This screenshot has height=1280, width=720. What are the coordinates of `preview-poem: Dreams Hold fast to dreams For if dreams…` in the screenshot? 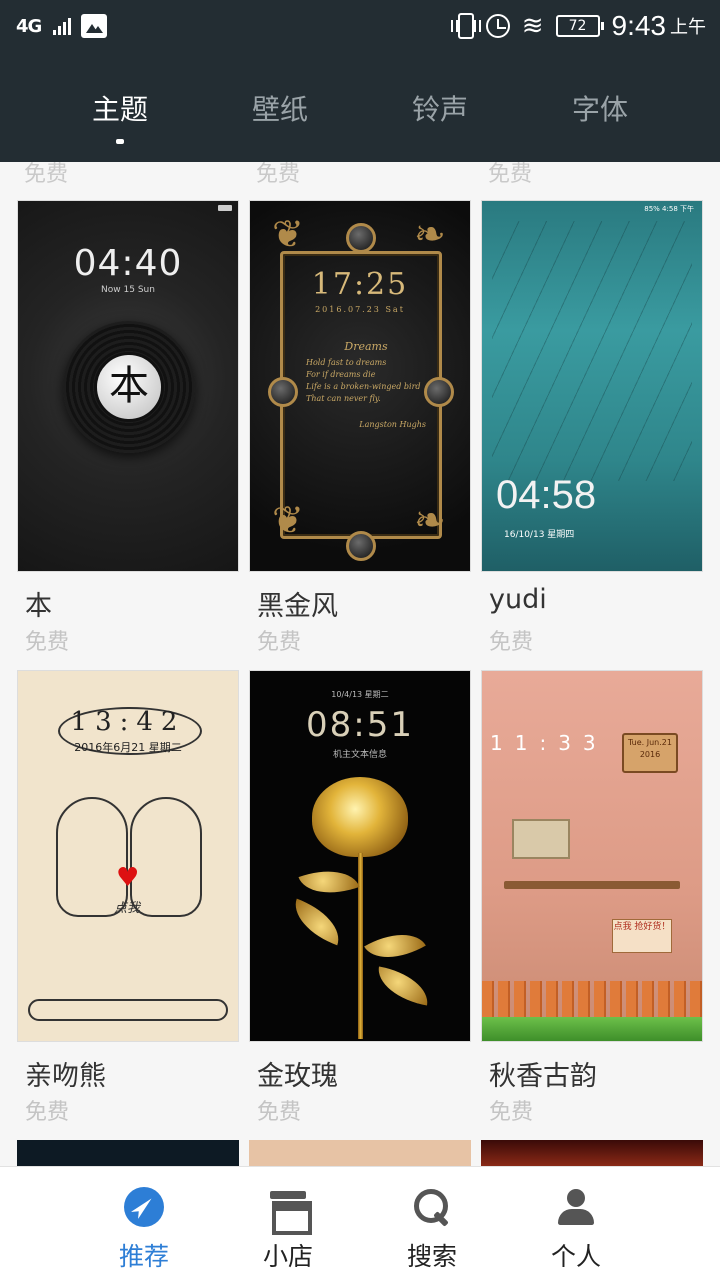 It's located at (366, 385).